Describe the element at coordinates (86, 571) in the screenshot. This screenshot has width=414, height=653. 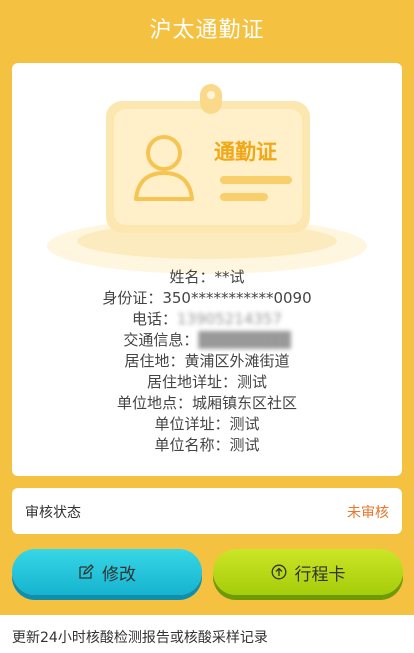
I see `edit-icon` at that location.